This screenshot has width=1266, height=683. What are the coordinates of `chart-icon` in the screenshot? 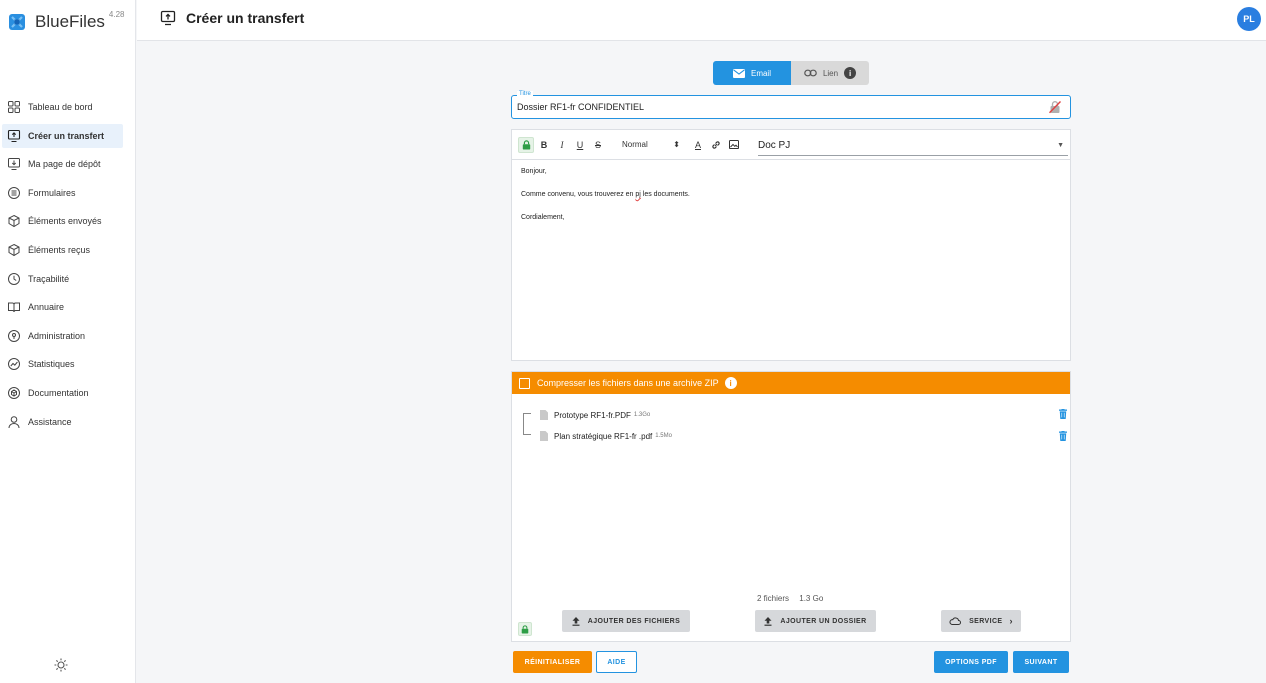 It's located at (14, 364).